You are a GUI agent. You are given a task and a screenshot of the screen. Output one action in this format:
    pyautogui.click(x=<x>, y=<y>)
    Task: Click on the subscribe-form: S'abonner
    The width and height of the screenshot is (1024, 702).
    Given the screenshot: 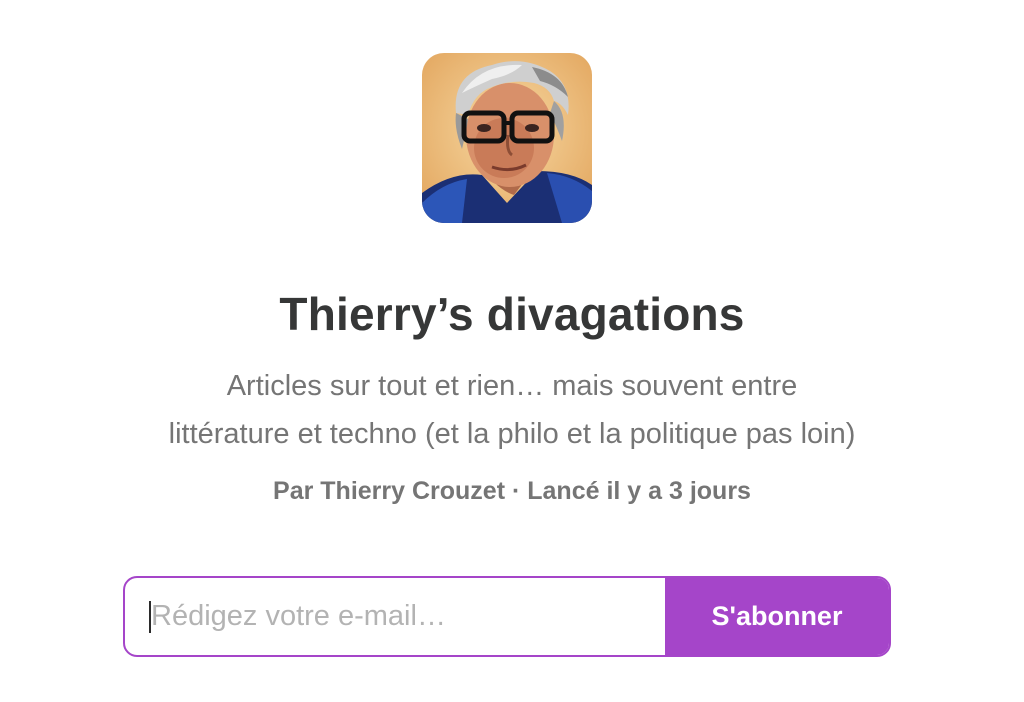 What is the action you would take?
    pyautogui.click(x=507, y=616)
    